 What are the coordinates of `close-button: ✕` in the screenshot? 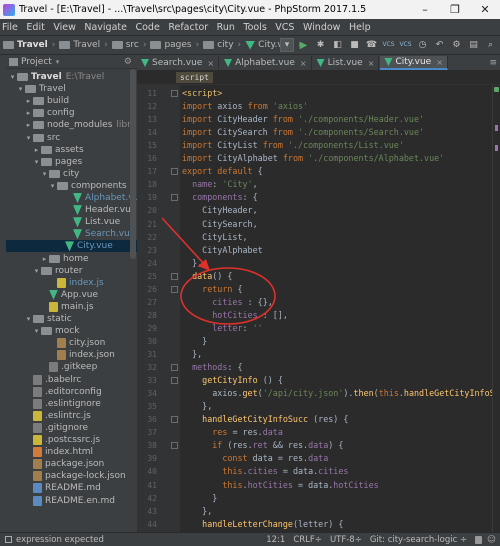 It's located at (485, 9).